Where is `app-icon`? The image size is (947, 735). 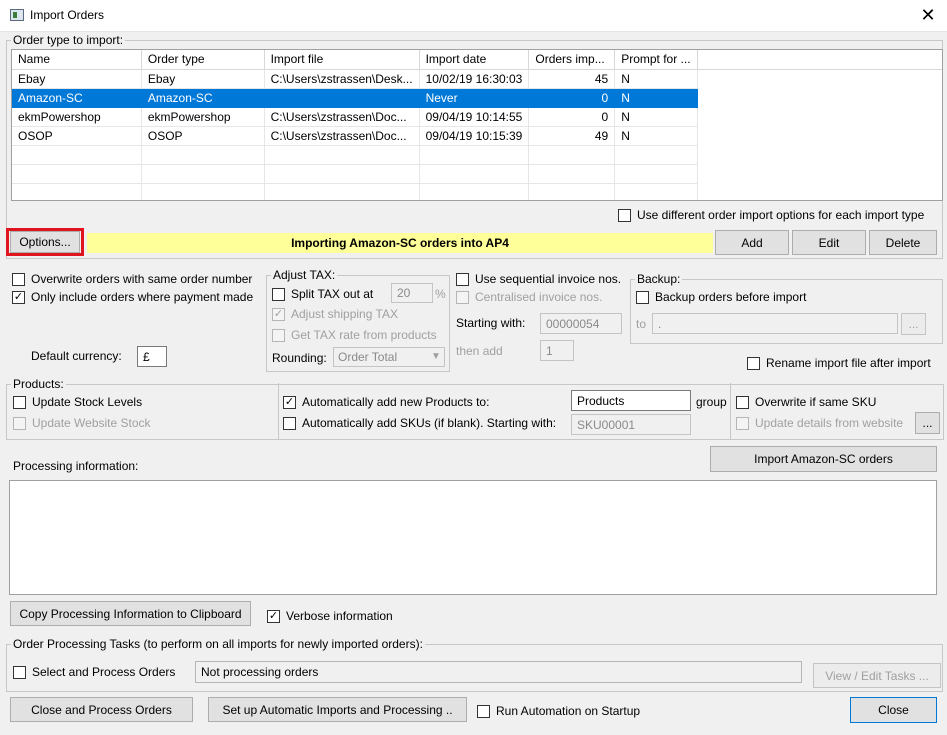 app-icon is located at coordinates (17, 15).